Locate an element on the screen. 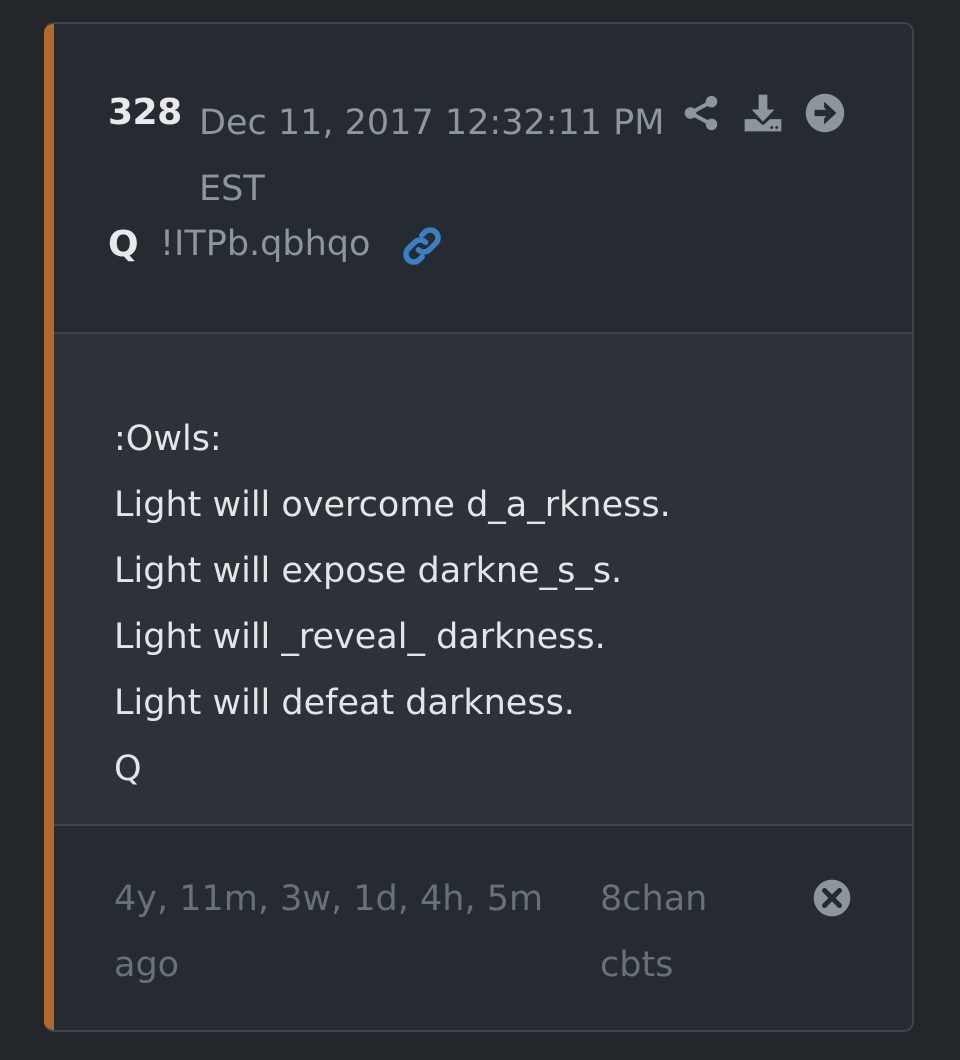 This screenshot has width=960, height=1060. link-icon is located at coordinates (422, 246).